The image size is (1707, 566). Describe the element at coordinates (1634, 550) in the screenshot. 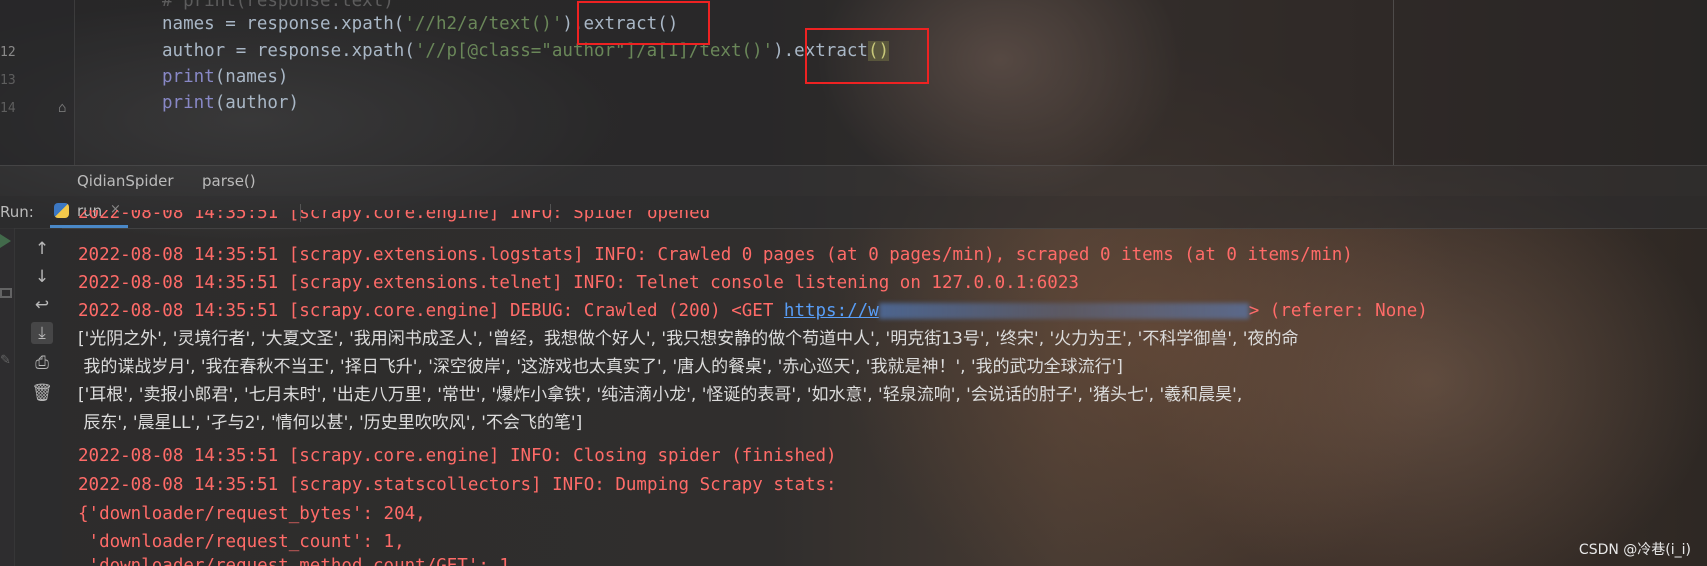

I see `watermark: CSDN @冷巷(i_i)` at that location.